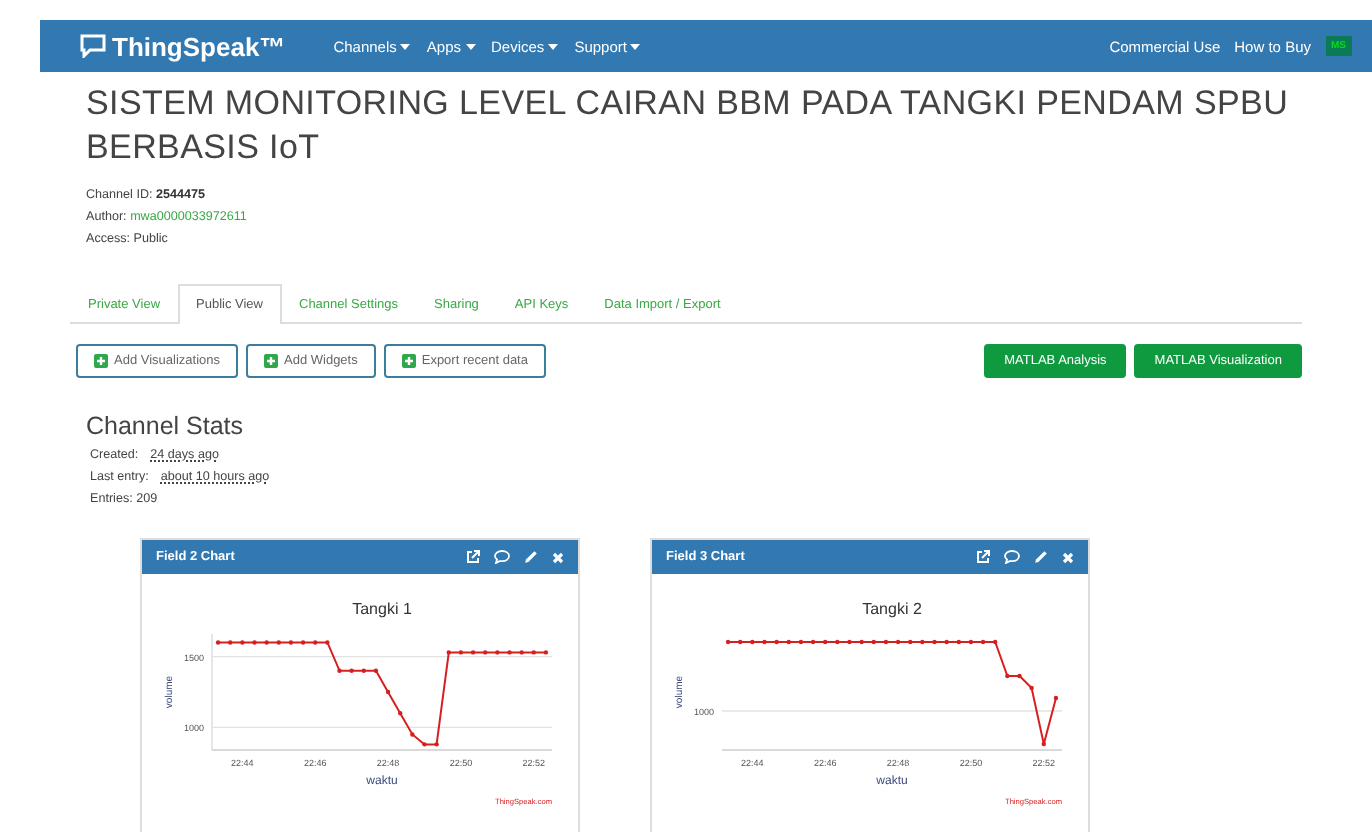 The height and width of the screenshot is (832, 1372). Describe the element at coordinates (382, 609) in the screenshot. I see `chart-title: Tangki 1` at that location.